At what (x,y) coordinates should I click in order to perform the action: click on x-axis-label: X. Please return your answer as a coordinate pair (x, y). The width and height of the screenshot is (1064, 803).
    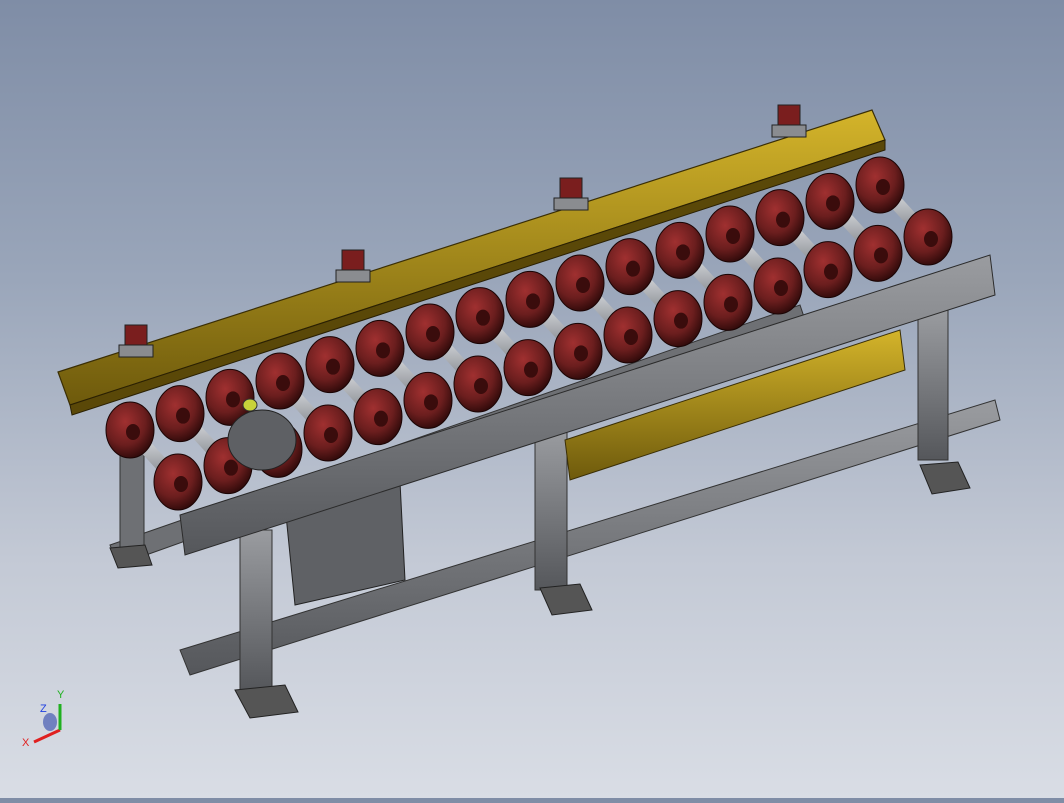
    Looking at the image, I should click on (26, 743).